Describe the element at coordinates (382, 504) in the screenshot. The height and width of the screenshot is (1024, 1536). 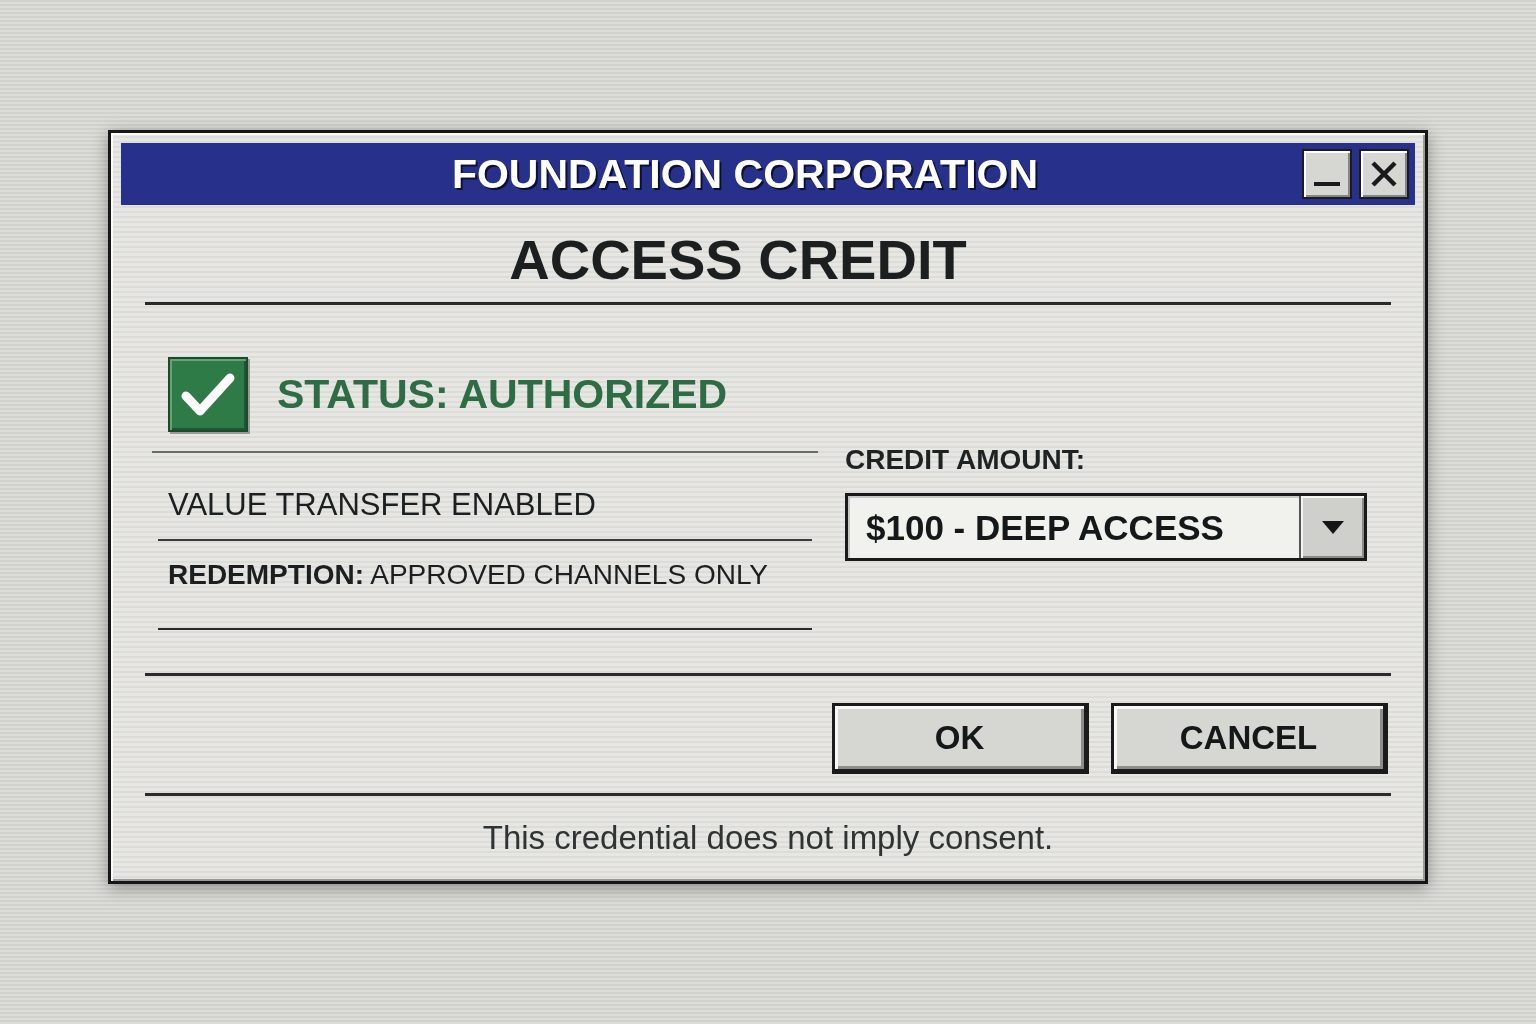
I see `transfer-status-text: VALUE TRANSFER ENABLED` at that location.